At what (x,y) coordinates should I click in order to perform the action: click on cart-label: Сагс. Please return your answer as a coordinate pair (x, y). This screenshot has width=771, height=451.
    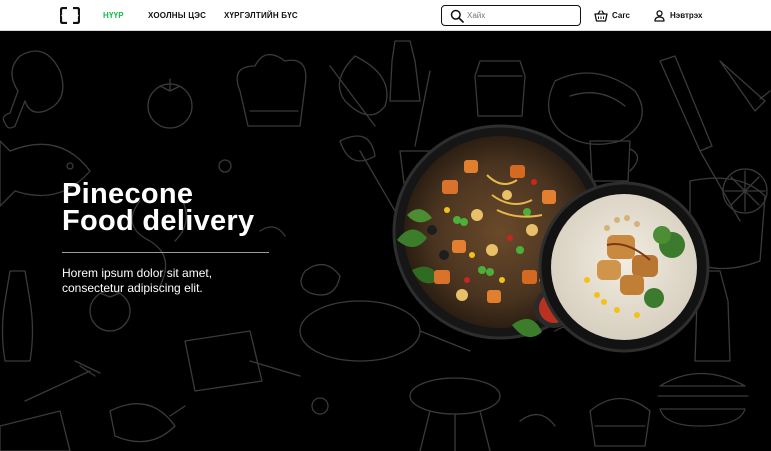
    Looking at the image, I should click on (621, 15).